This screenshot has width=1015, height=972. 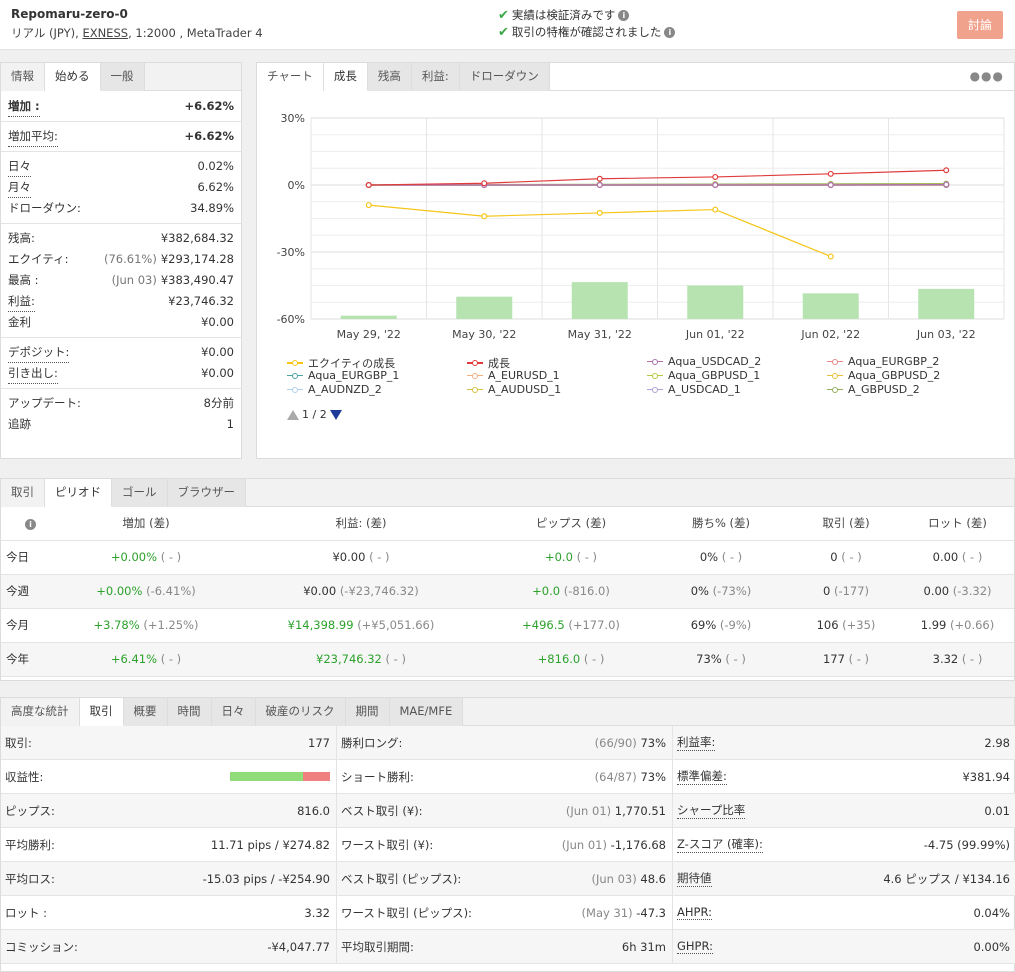 I want to click on tab-risk-of-ruin: 破産のリスク, so click(x=300, y=712).